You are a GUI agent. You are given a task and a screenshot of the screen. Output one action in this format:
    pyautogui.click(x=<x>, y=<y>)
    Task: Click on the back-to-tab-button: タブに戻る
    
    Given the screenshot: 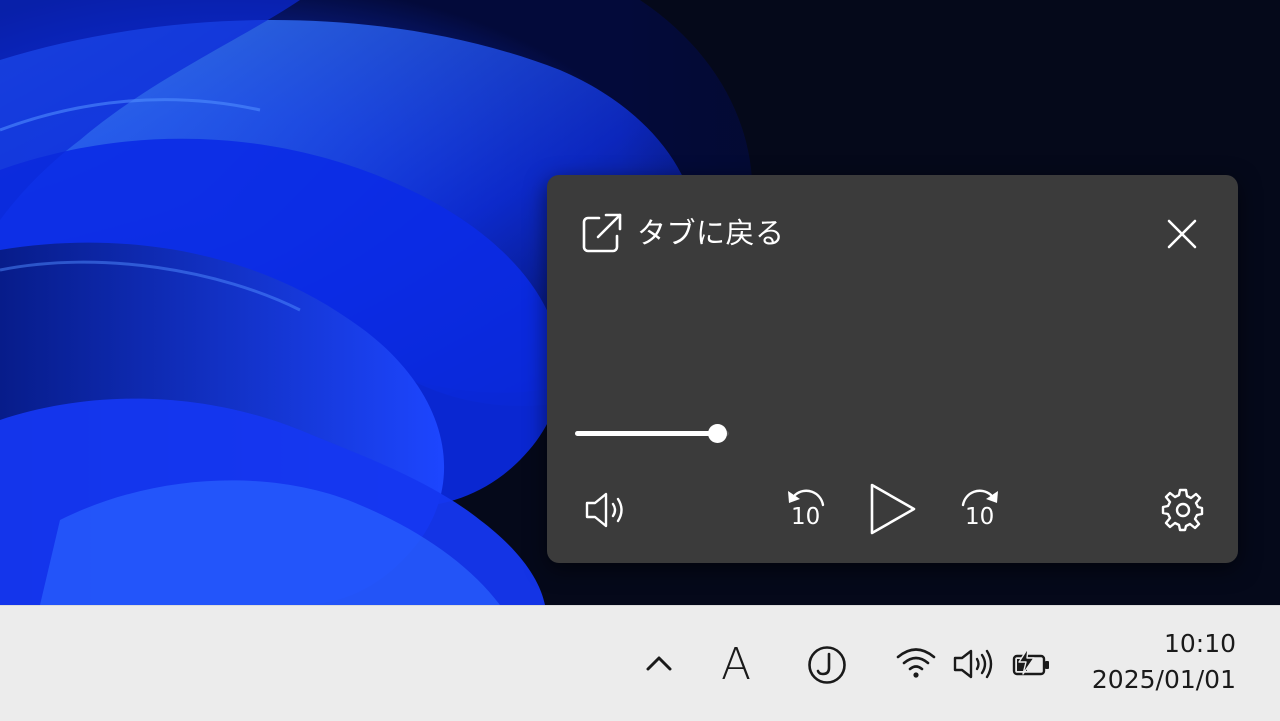 What is the action you would take?
    pyautogui.click(x=682, y=233)
    